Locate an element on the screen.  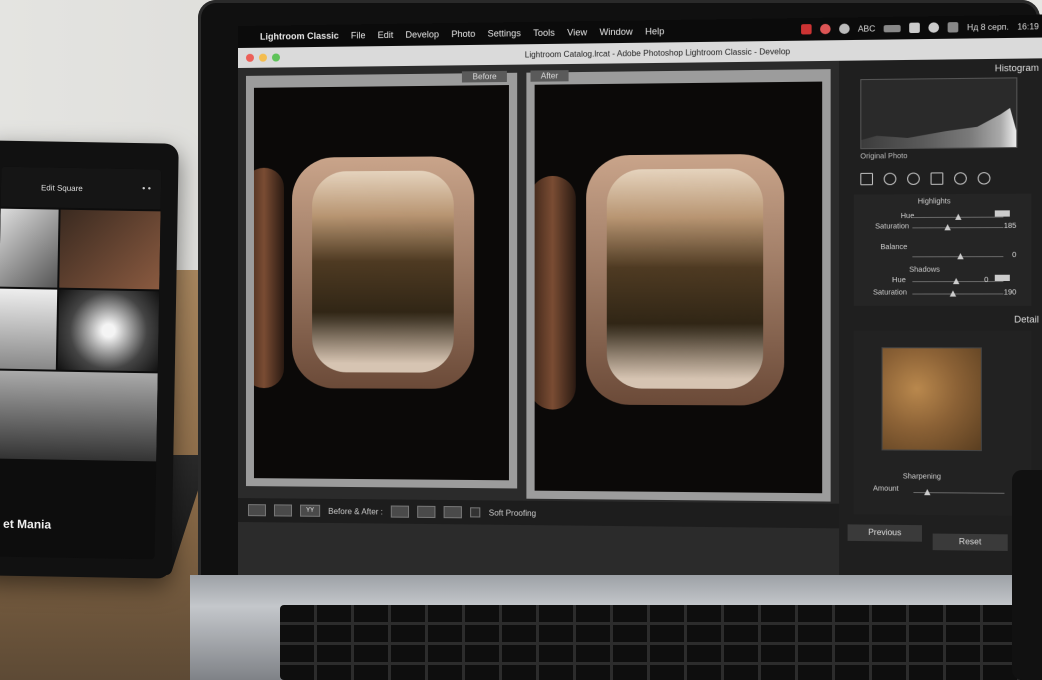
highlights-hue-slider is located at coordinates (958, 216).